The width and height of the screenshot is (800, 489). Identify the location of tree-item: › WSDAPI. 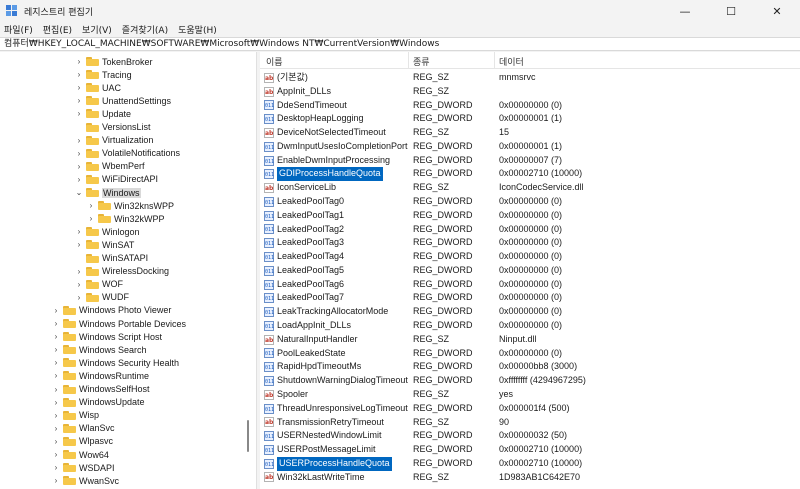
(83, 467).